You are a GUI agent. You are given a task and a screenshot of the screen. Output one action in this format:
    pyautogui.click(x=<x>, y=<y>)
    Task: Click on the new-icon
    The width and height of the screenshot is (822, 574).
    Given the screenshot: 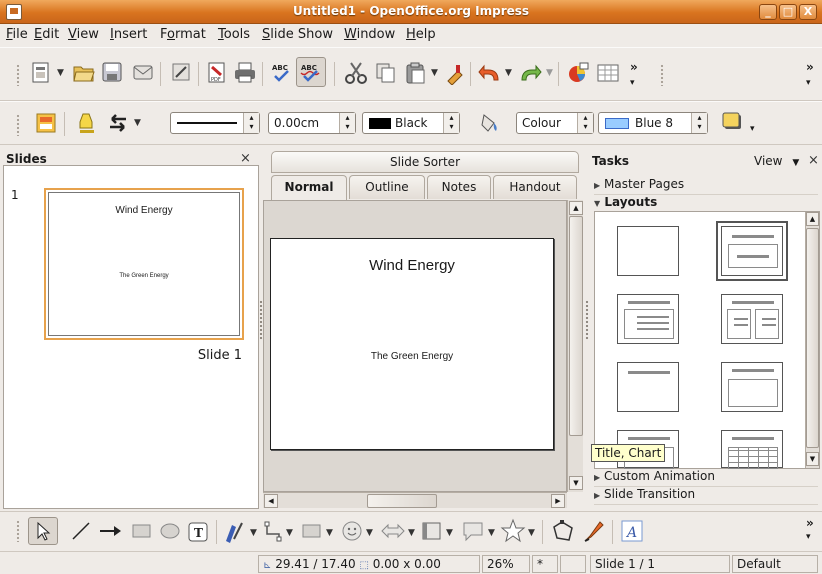 What is the action you would take?
    pyautogui.click(x=41, y=73)
    